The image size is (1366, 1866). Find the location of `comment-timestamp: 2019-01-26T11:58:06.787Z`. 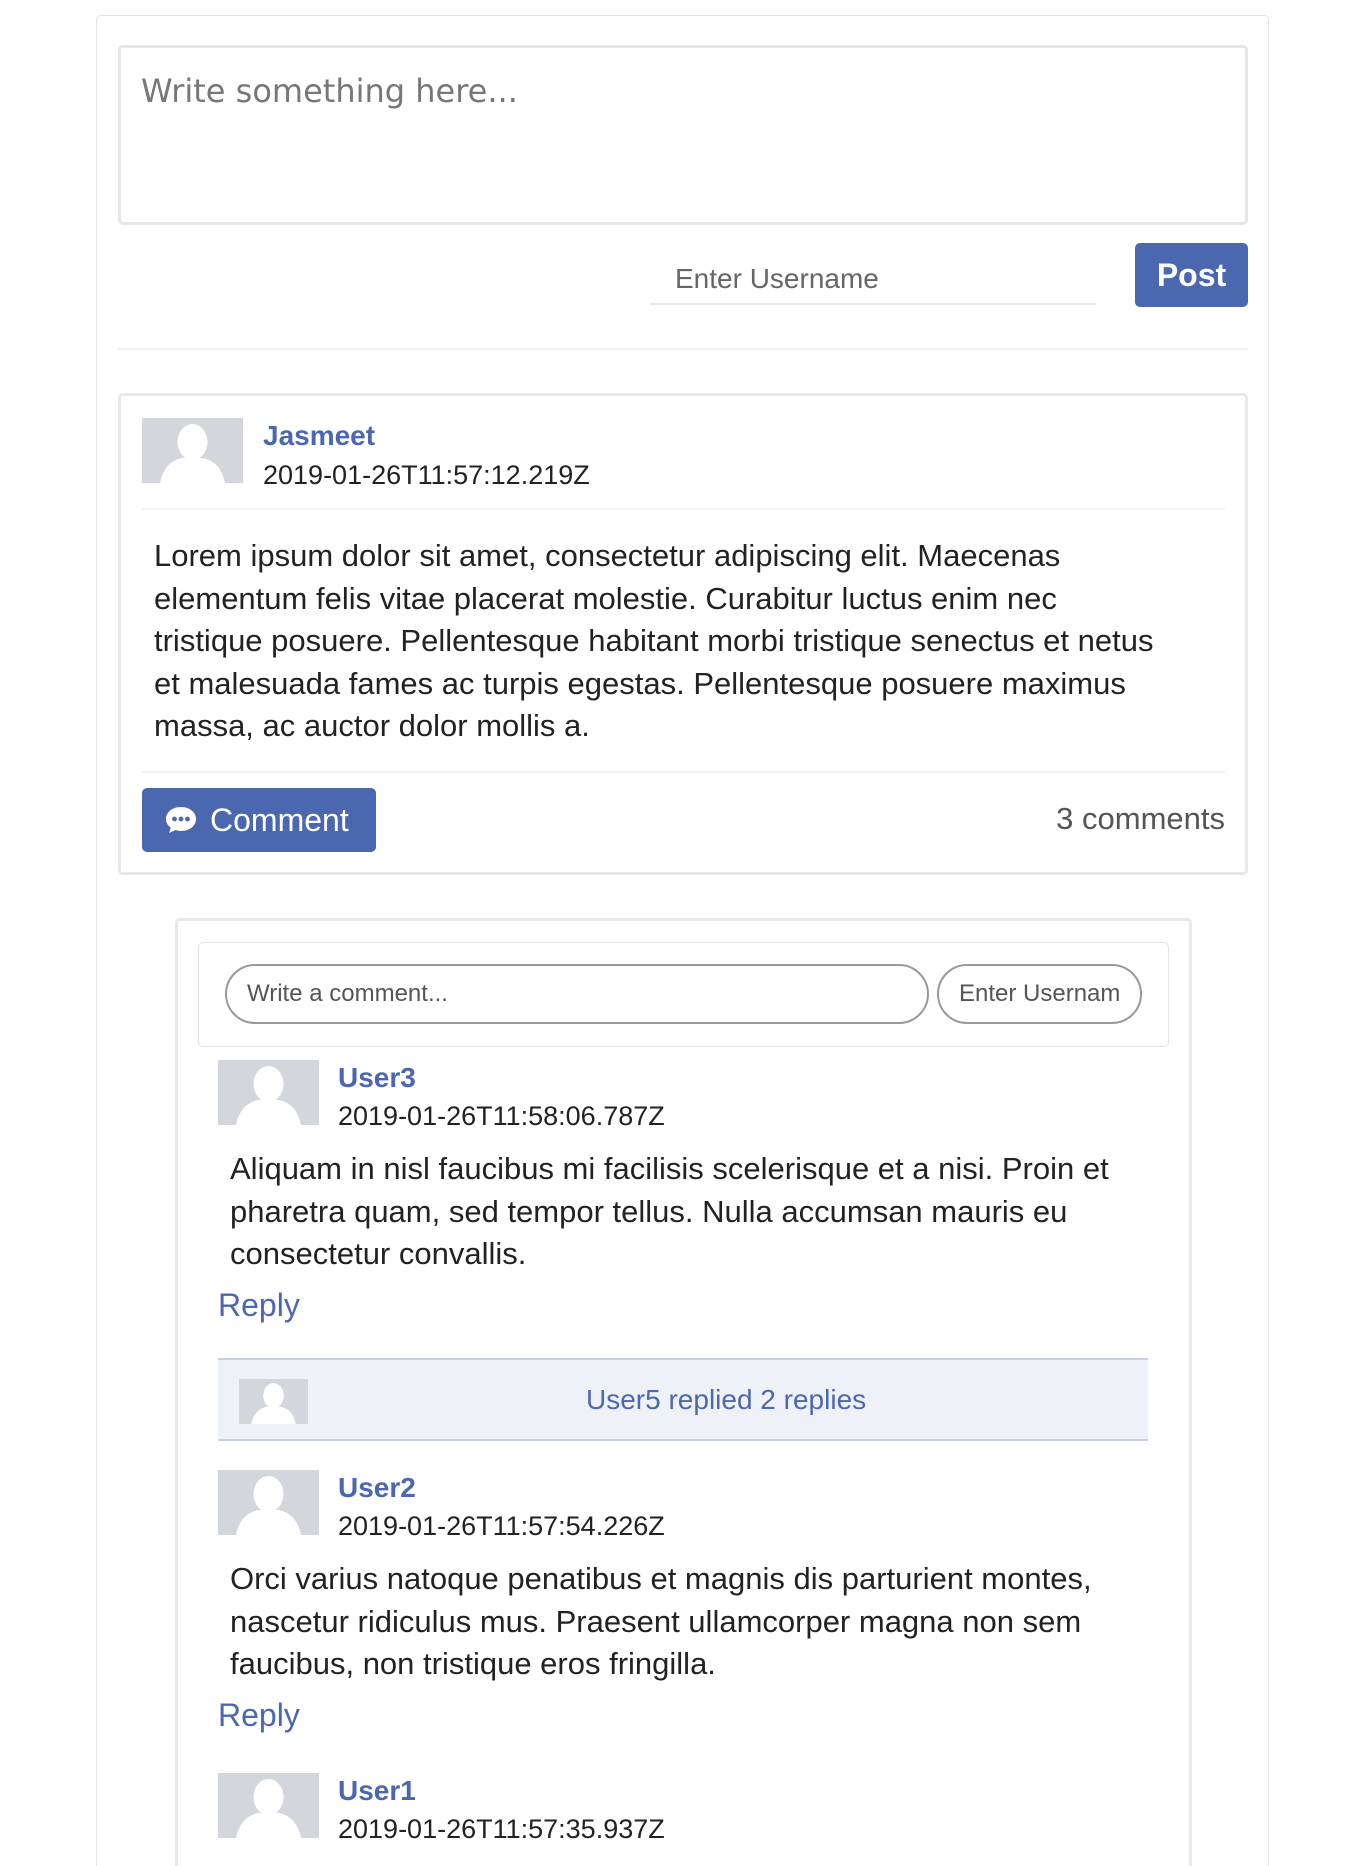

comment-timestamp: 2019-01-26T11:58:06.787Z is located at coordinates (501, 1116).